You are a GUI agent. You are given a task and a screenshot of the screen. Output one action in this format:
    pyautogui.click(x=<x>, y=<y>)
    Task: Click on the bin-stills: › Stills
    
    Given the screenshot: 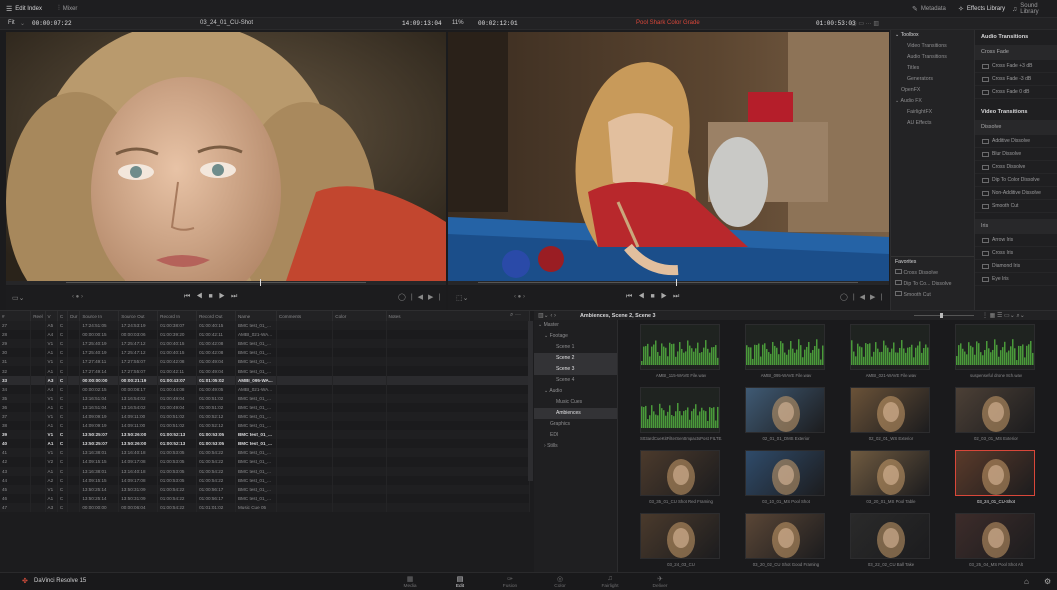 What is the action you would take?
    pyautogui.click(x=575, y=446)
    